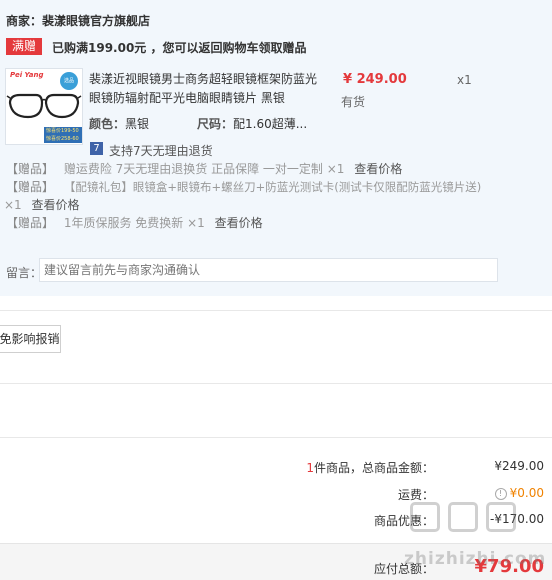 This screenshot has width=552, height=580. Describe the element at coordinates (215, 124) in the screenshot. I see `size-label: 尺码：` at that location.